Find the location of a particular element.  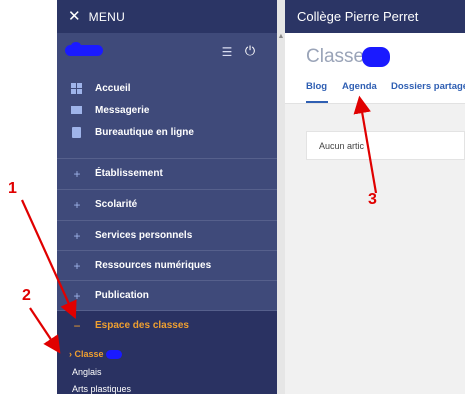

empty-articles-text: Aucun artic is located at coordinates (342, 146).